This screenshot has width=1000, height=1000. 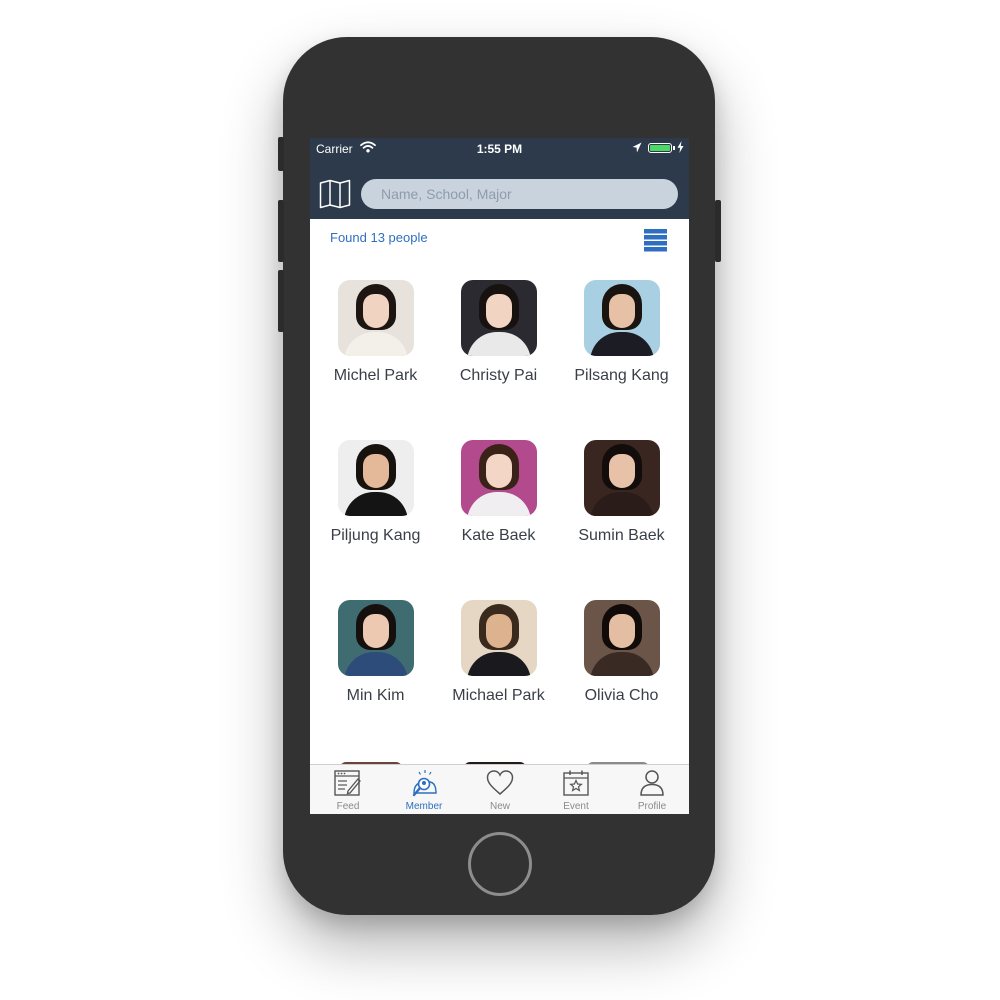 What do you see at coordinates (379, 237) in the screenshot?
I see `results-count: Found 13 people` at bounding box center [379, 237].